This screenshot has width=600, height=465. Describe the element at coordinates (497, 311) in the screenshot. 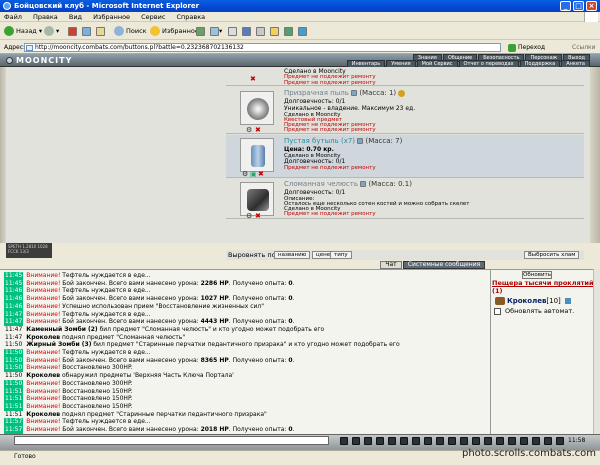

I see `auto-refresh-checkbox` at that location.